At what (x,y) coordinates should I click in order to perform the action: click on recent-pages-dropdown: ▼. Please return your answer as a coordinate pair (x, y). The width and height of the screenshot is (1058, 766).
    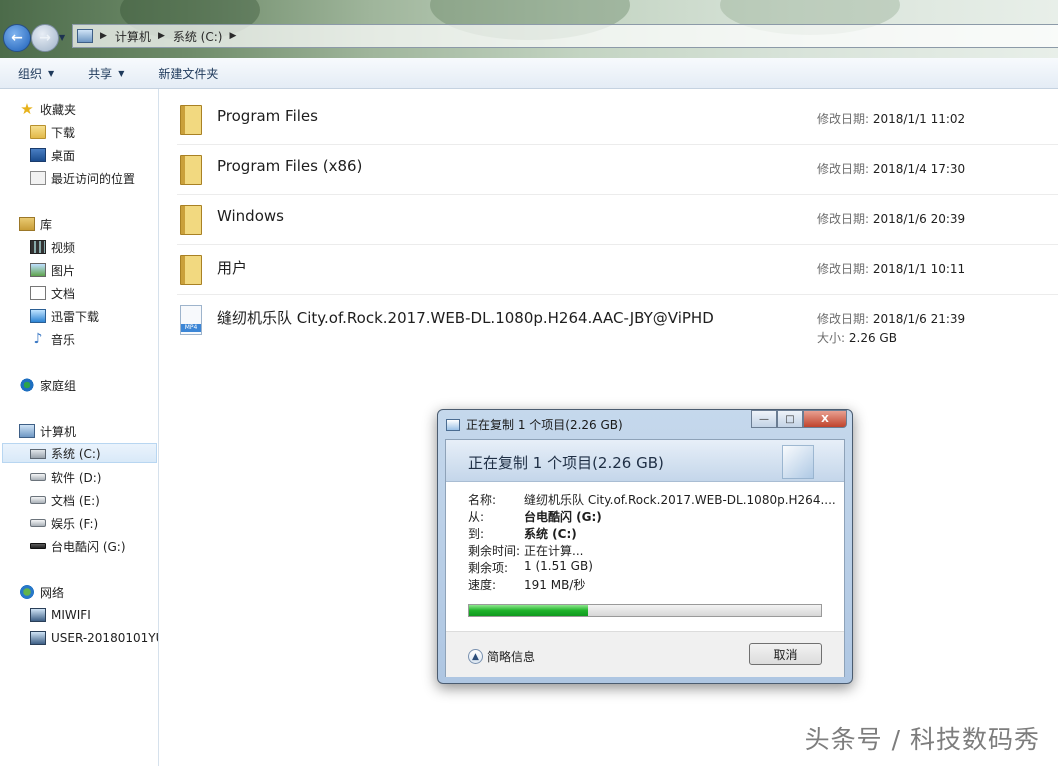
    Looking at the image, I should click on (62, 37).